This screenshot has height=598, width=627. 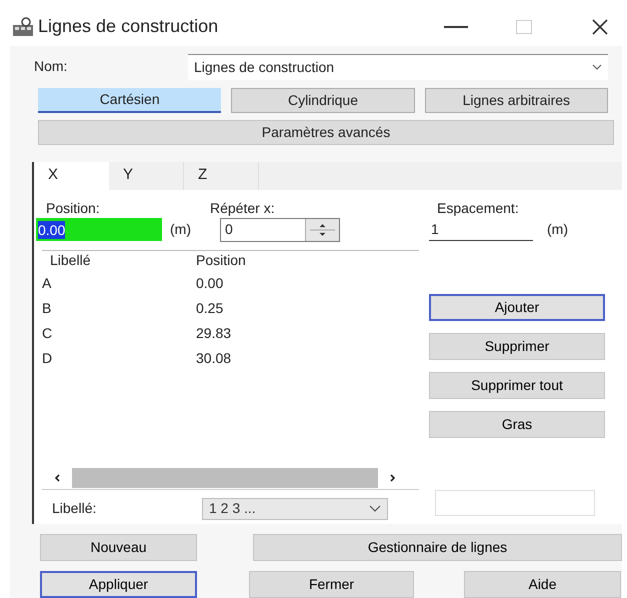 What do you see at coordinates (517, 346) in the screenshot?
I see `action-button: Supprimer` at bounding box center [517, 346].